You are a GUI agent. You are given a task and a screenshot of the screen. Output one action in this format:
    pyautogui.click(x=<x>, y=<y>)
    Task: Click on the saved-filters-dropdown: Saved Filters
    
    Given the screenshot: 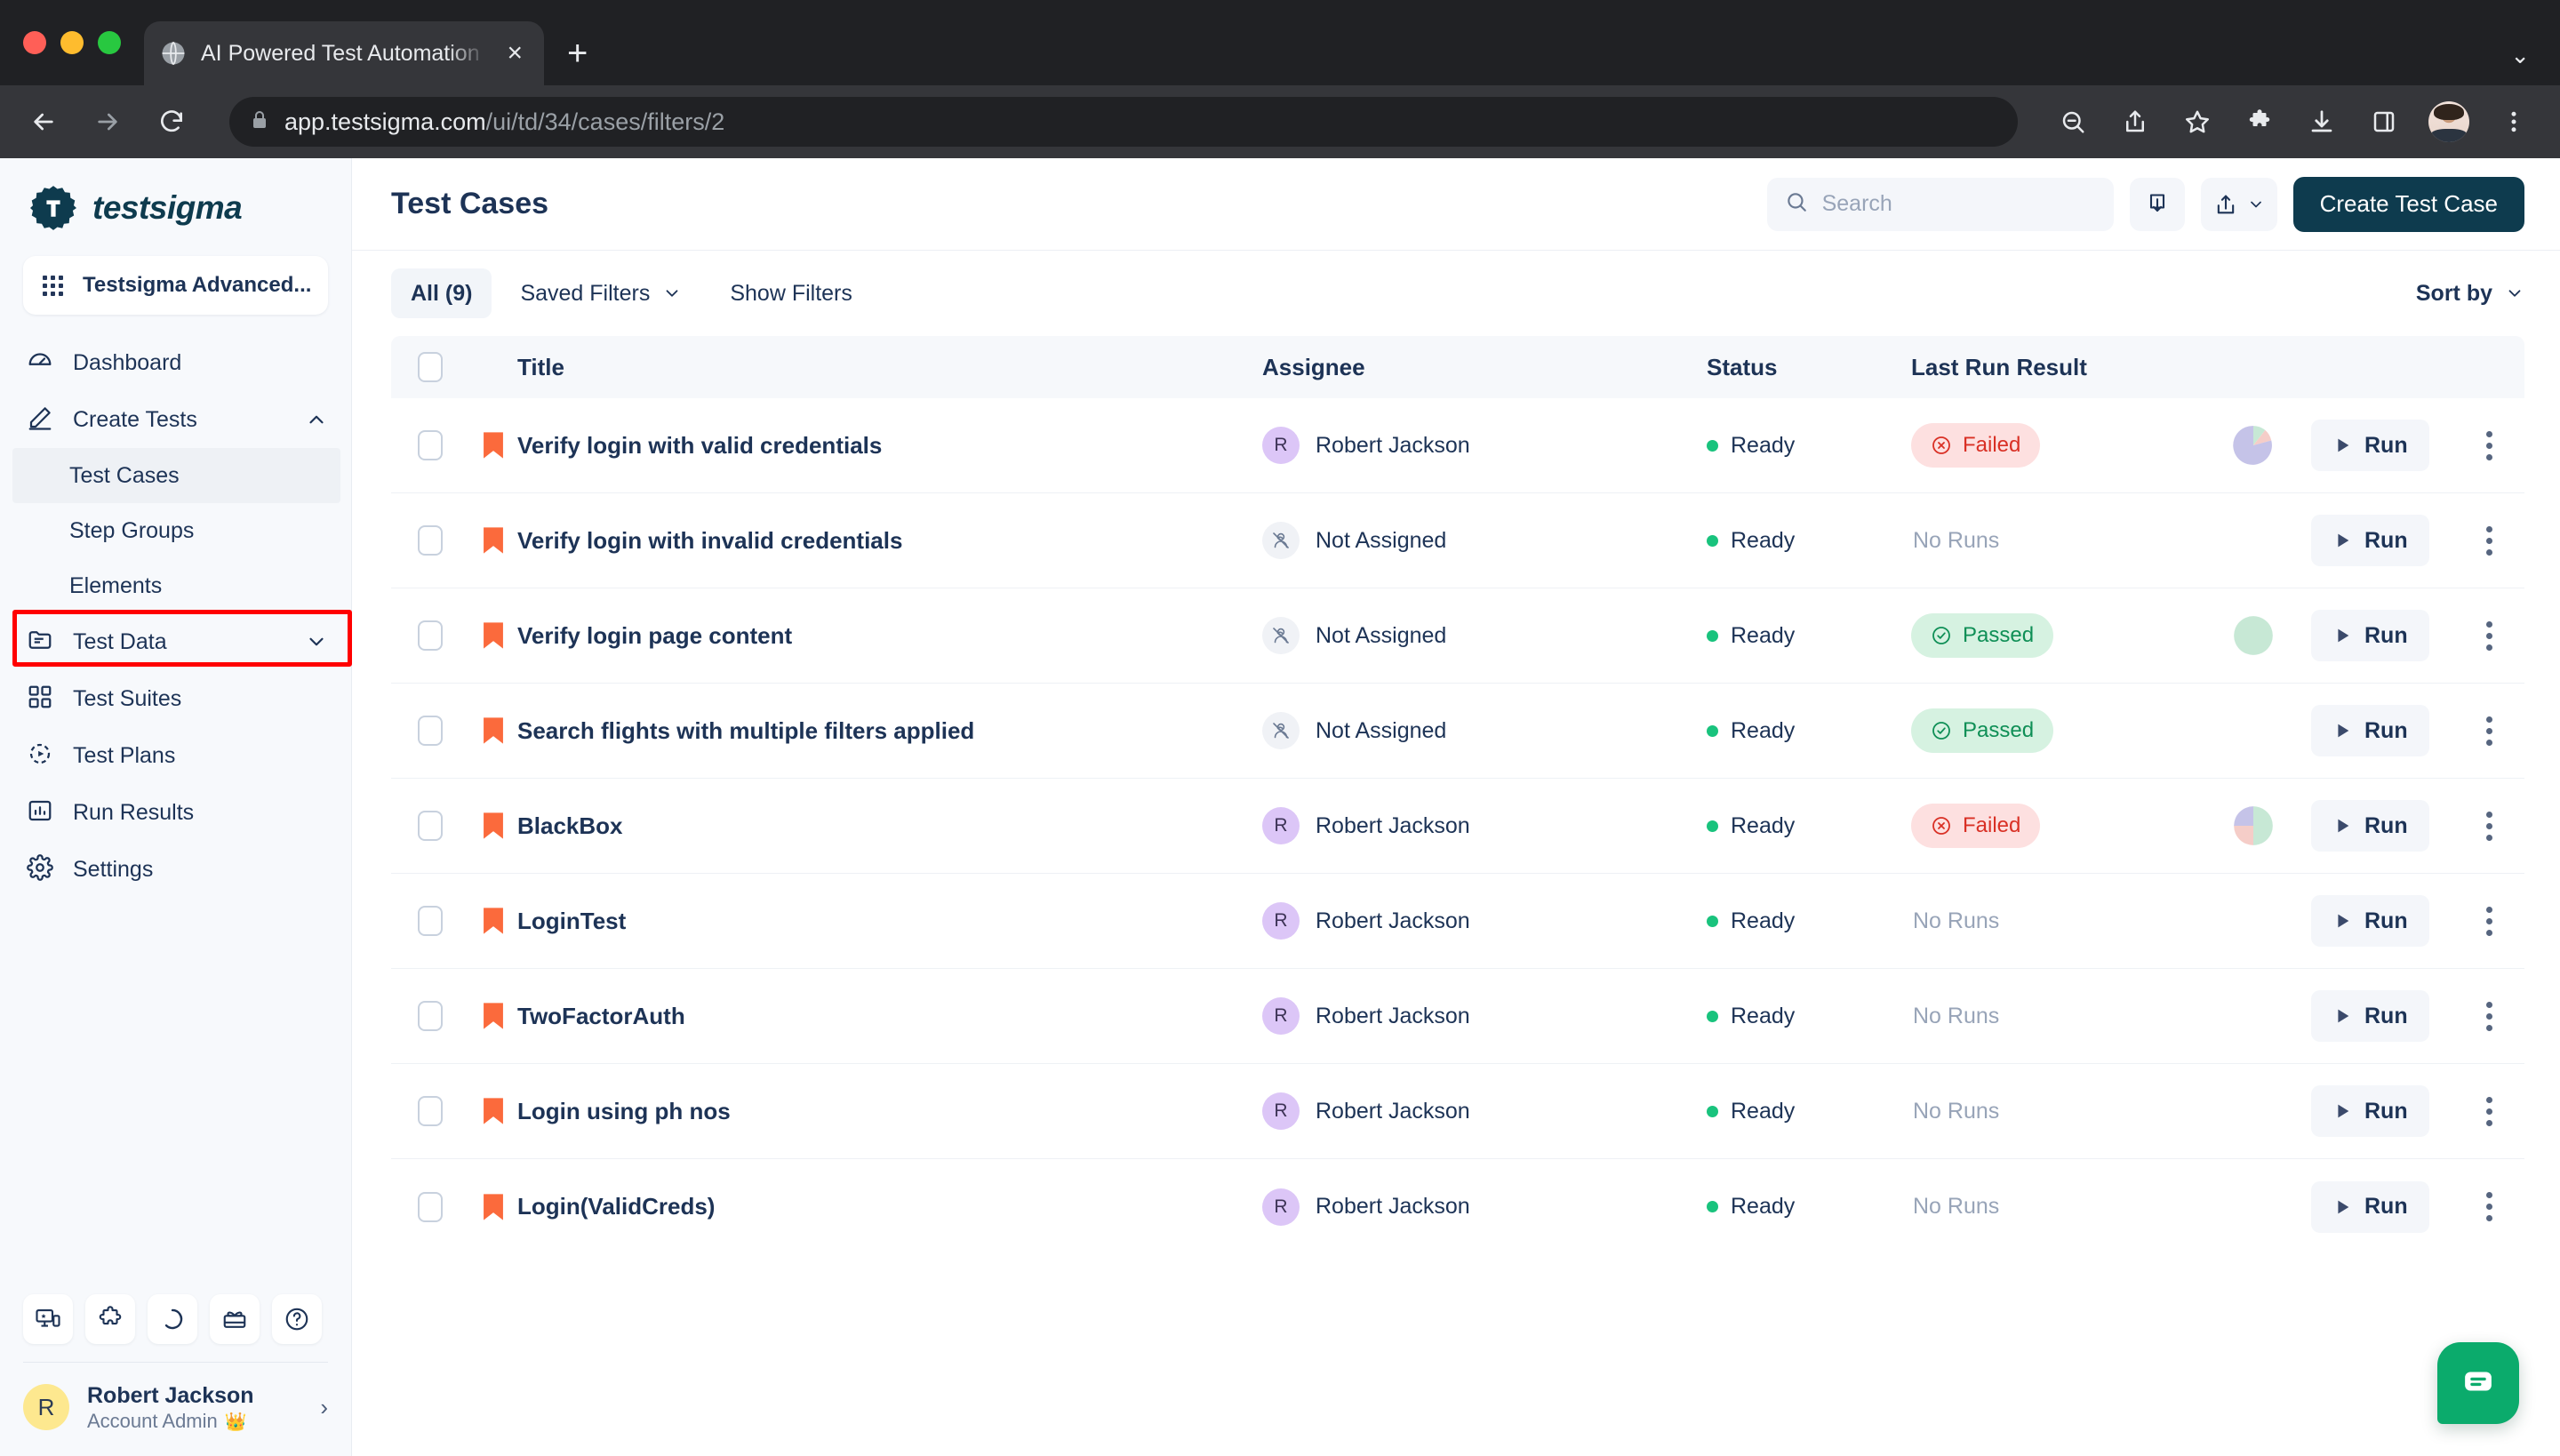 What is the action you would take?
    pyautogui.click(x=600, y=293)
    